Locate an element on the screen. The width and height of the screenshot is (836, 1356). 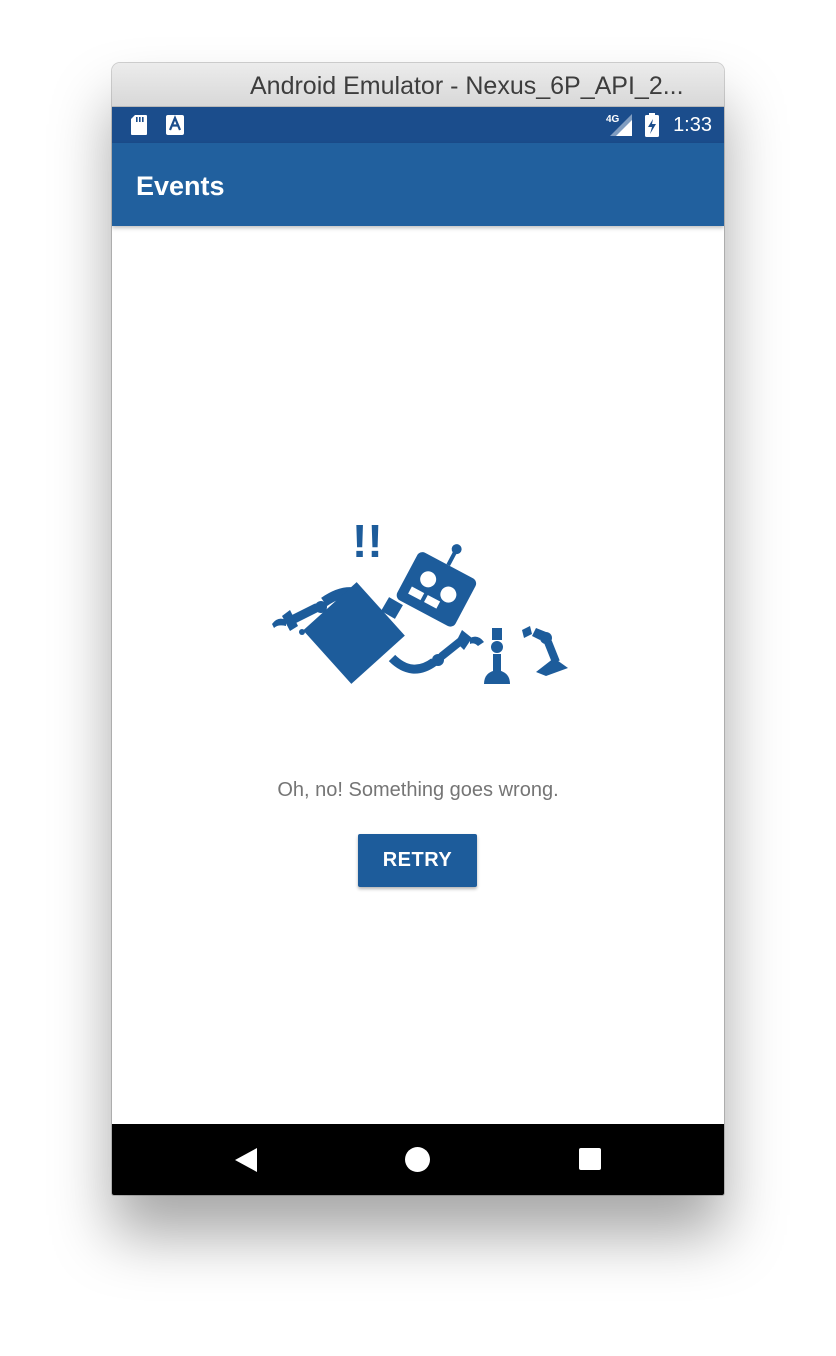
error-message: Oh, no! Something goes wrong. is located at coordinates (418, 790).